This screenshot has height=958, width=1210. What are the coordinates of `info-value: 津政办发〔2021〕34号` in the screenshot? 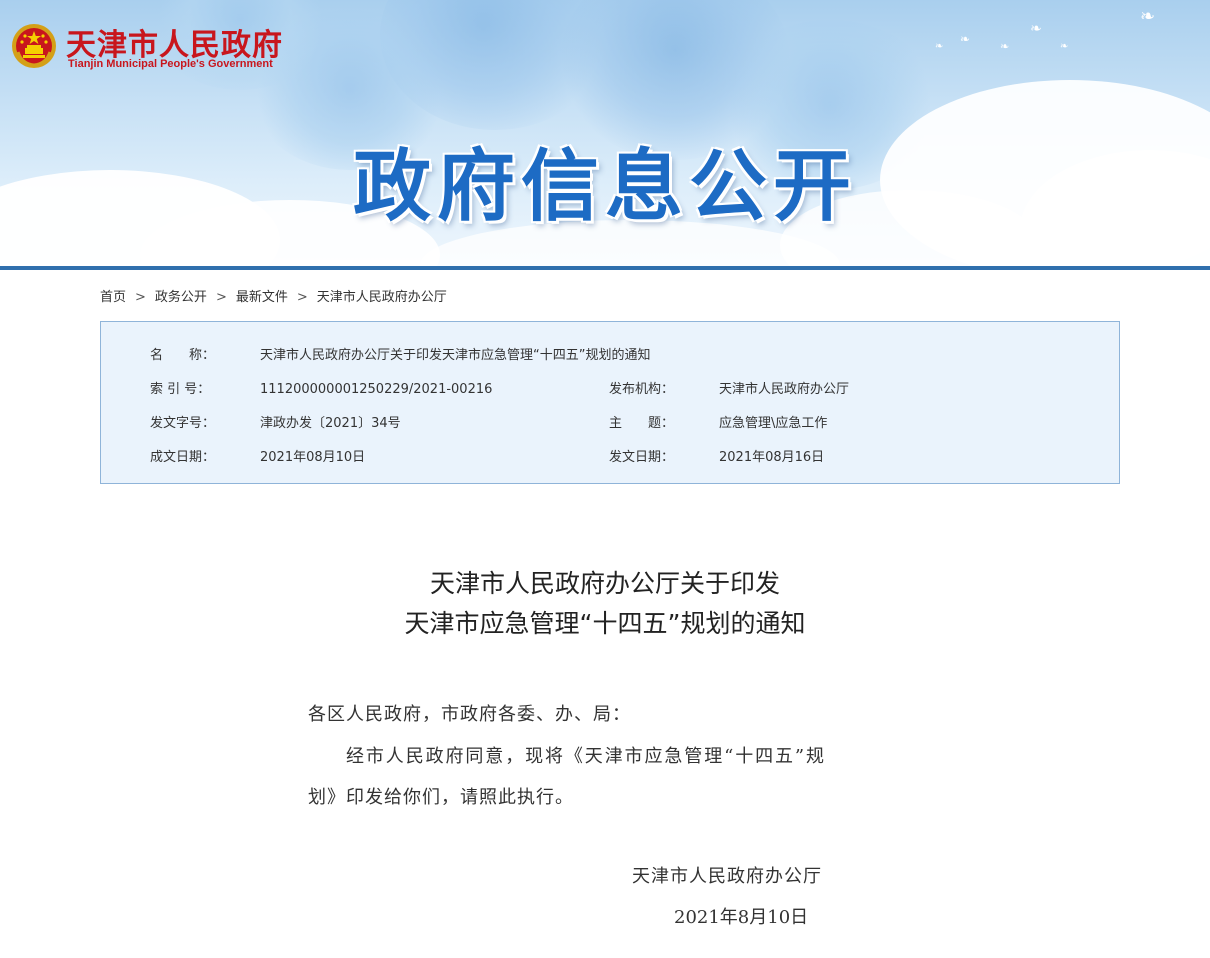 It's located at (330, 423).